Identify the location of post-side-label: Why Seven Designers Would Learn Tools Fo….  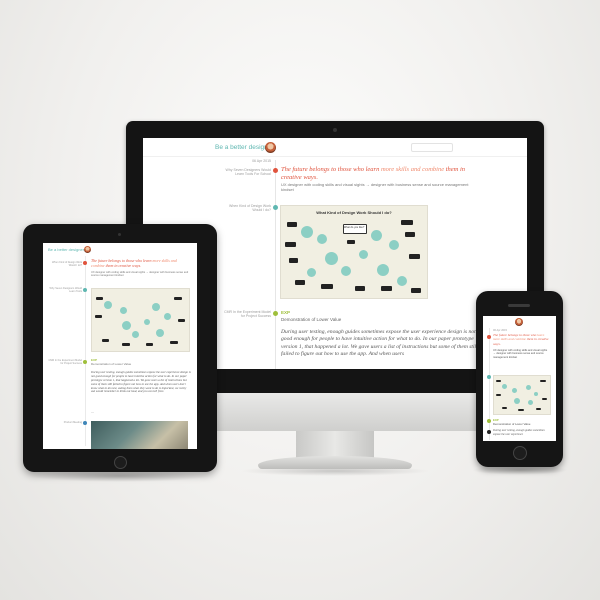
(246, 172).